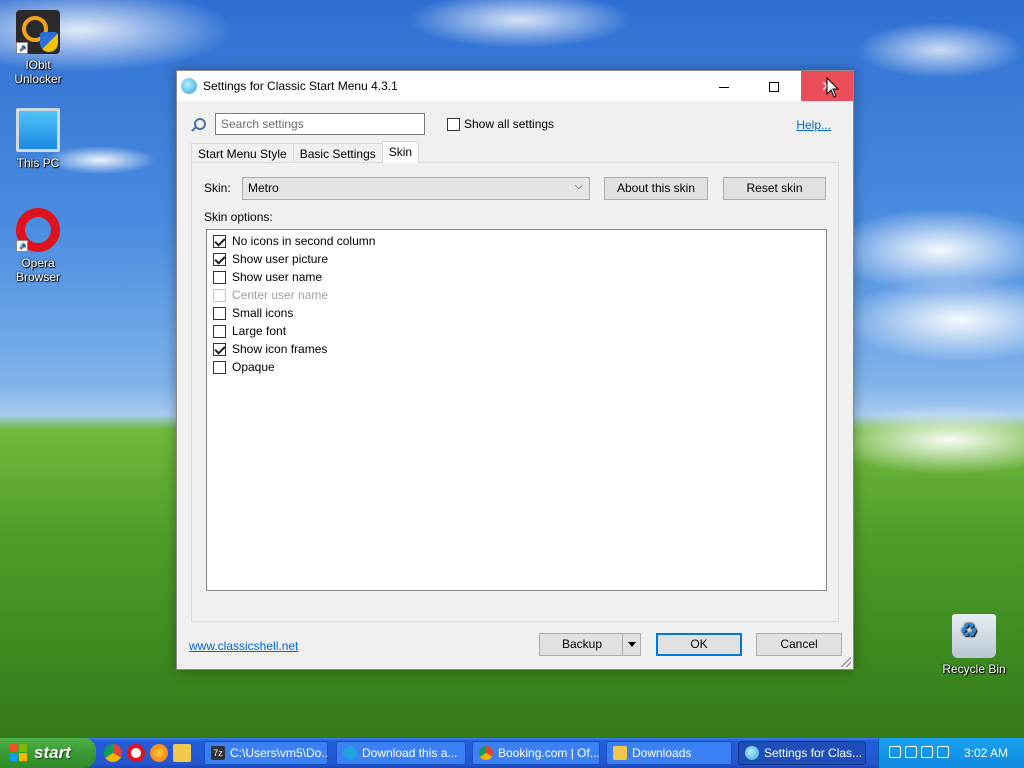 Image resolution: width=1024 pixels, height=768 pixels. What do you see at coordinates (253, 367) in the screenshot?
I see `option-label: Opaque` at bounding box center [253, 367].